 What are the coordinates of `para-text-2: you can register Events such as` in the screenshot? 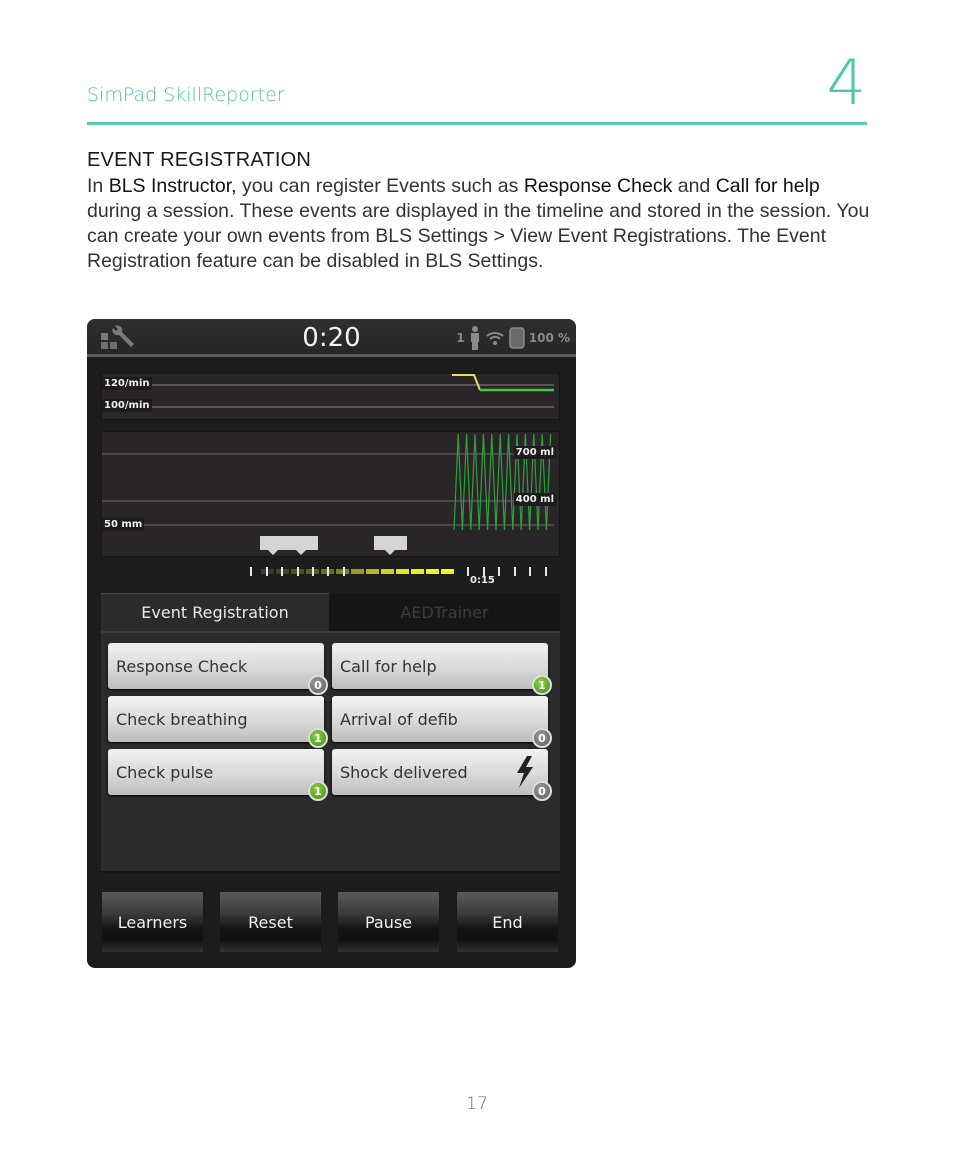 It's located at (380, 186).